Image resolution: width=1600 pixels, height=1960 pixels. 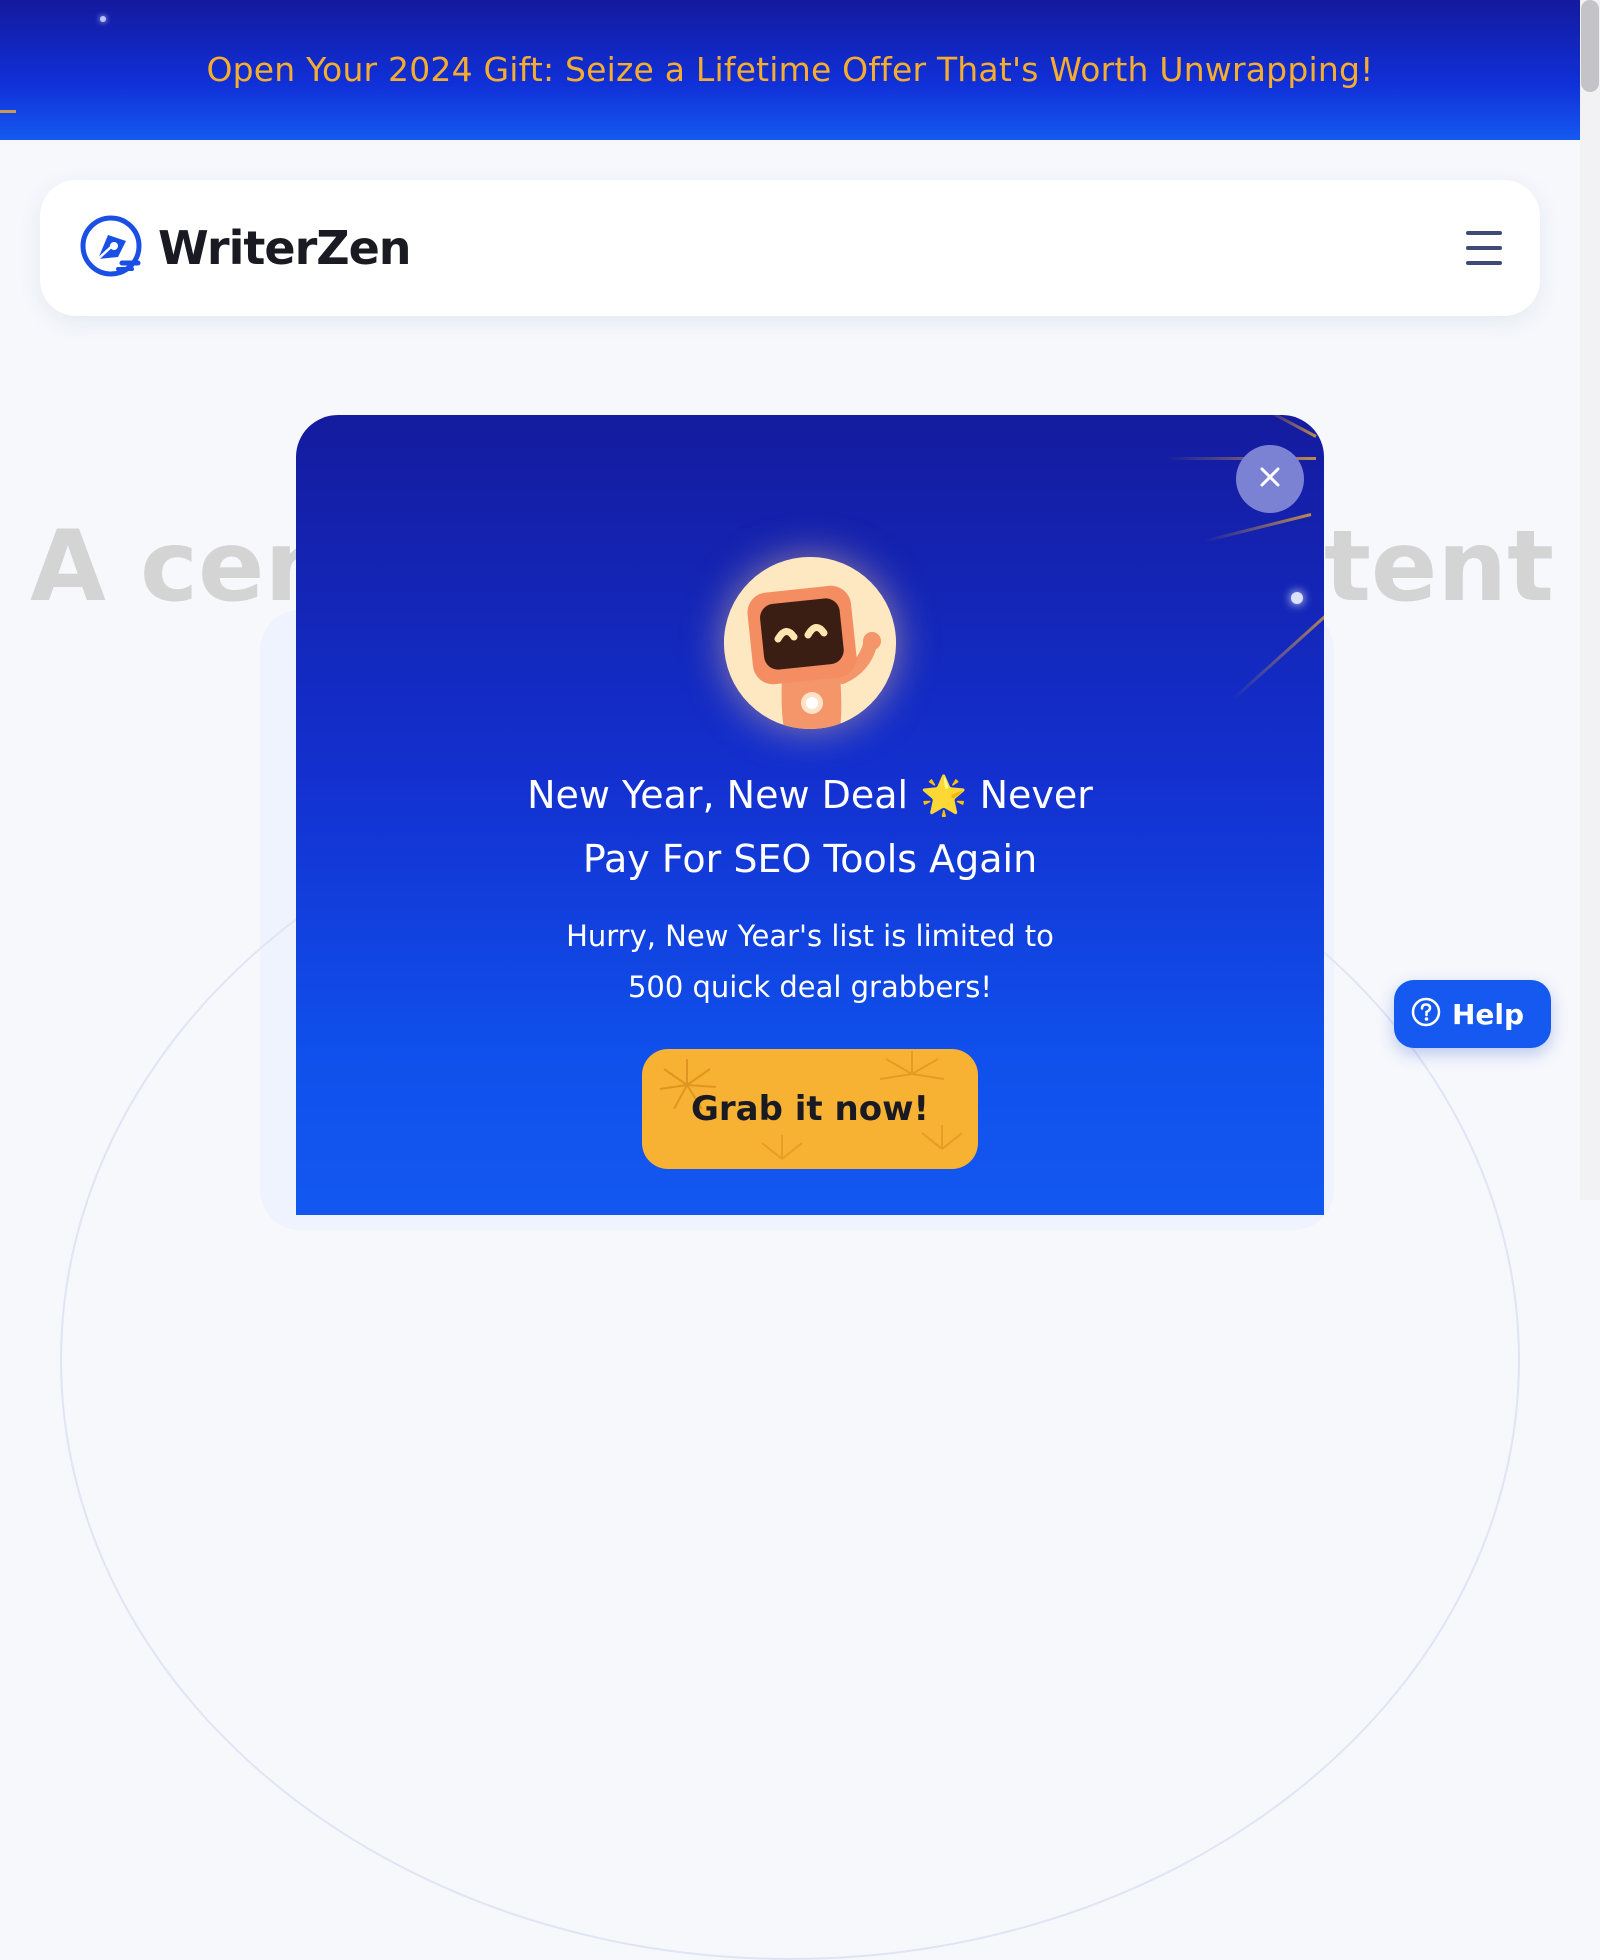 What do you see at coordinates (1426, 1014) in the screenshot?
I see `question-circle-icon` at bounding box center [1426, 1014].